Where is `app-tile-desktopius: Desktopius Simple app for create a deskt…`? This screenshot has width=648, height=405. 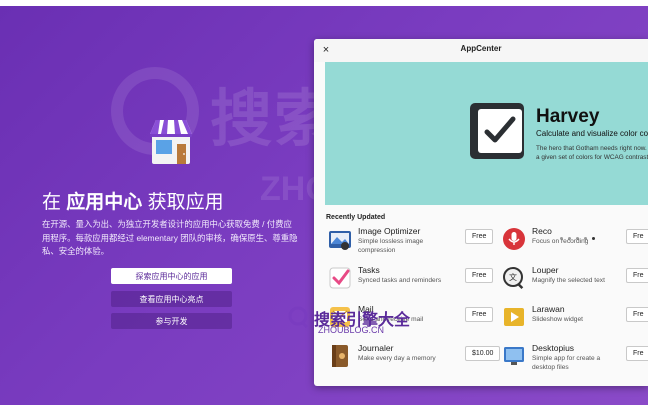 app-tile-desktopius: Desktopius Simple app for create a deskt… is located at coordinates (575, 357).